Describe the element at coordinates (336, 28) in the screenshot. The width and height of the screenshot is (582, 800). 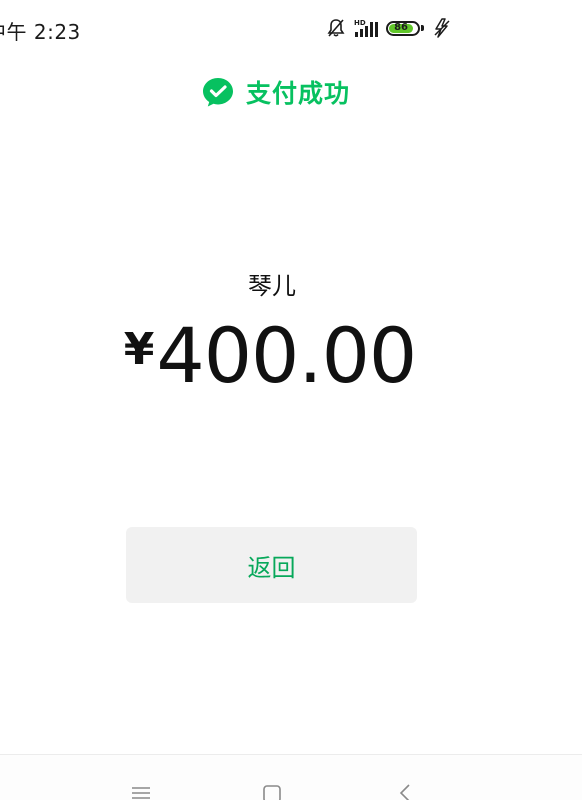
I see `notifications-off-icon` at that location.